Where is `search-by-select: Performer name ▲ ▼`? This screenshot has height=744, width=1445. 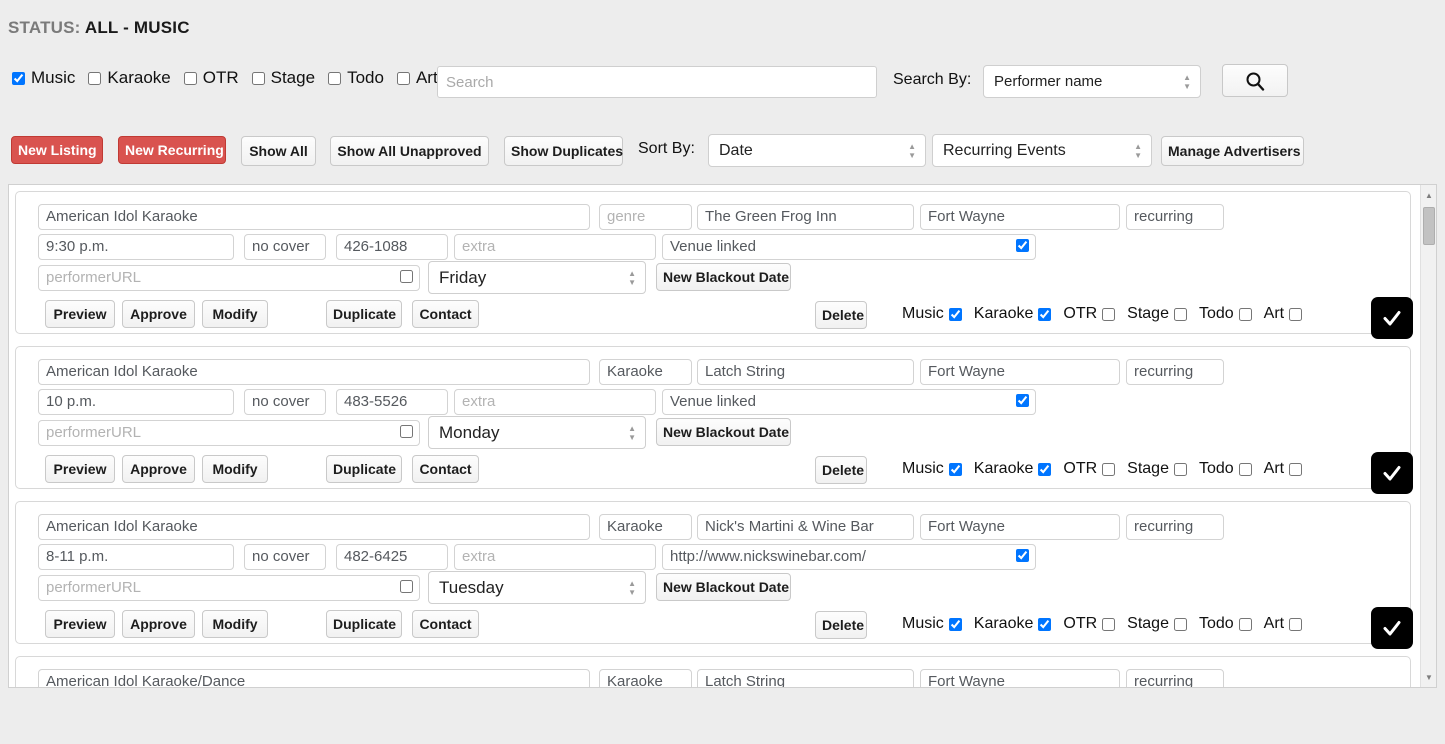
search-by-select: Performer name ▲ ▼ is located at coordinates (1092, 81).